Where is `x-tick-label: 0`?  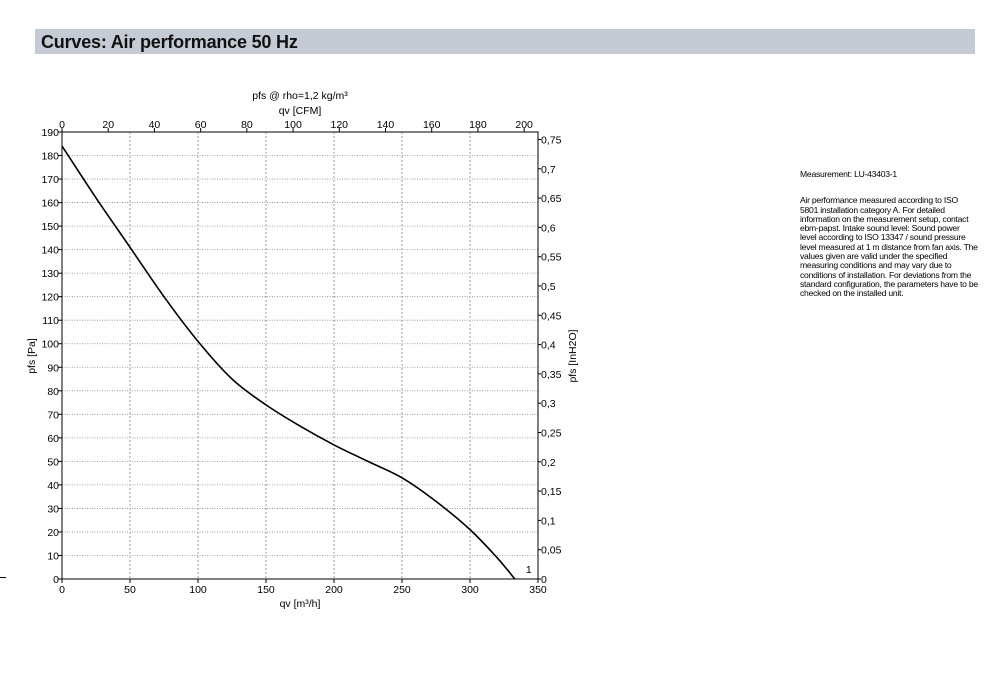
x-tick-label: 0 is located at coordinates (62, 590).